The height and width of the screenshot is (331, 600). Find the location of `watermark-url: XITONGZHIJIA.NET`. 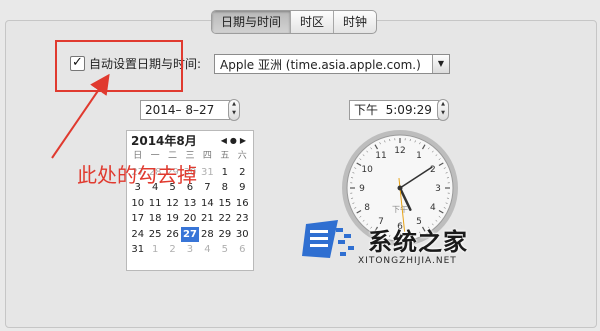

watermark-url: XITONGZHIJIA.NET is located at coordinates (407, 261).